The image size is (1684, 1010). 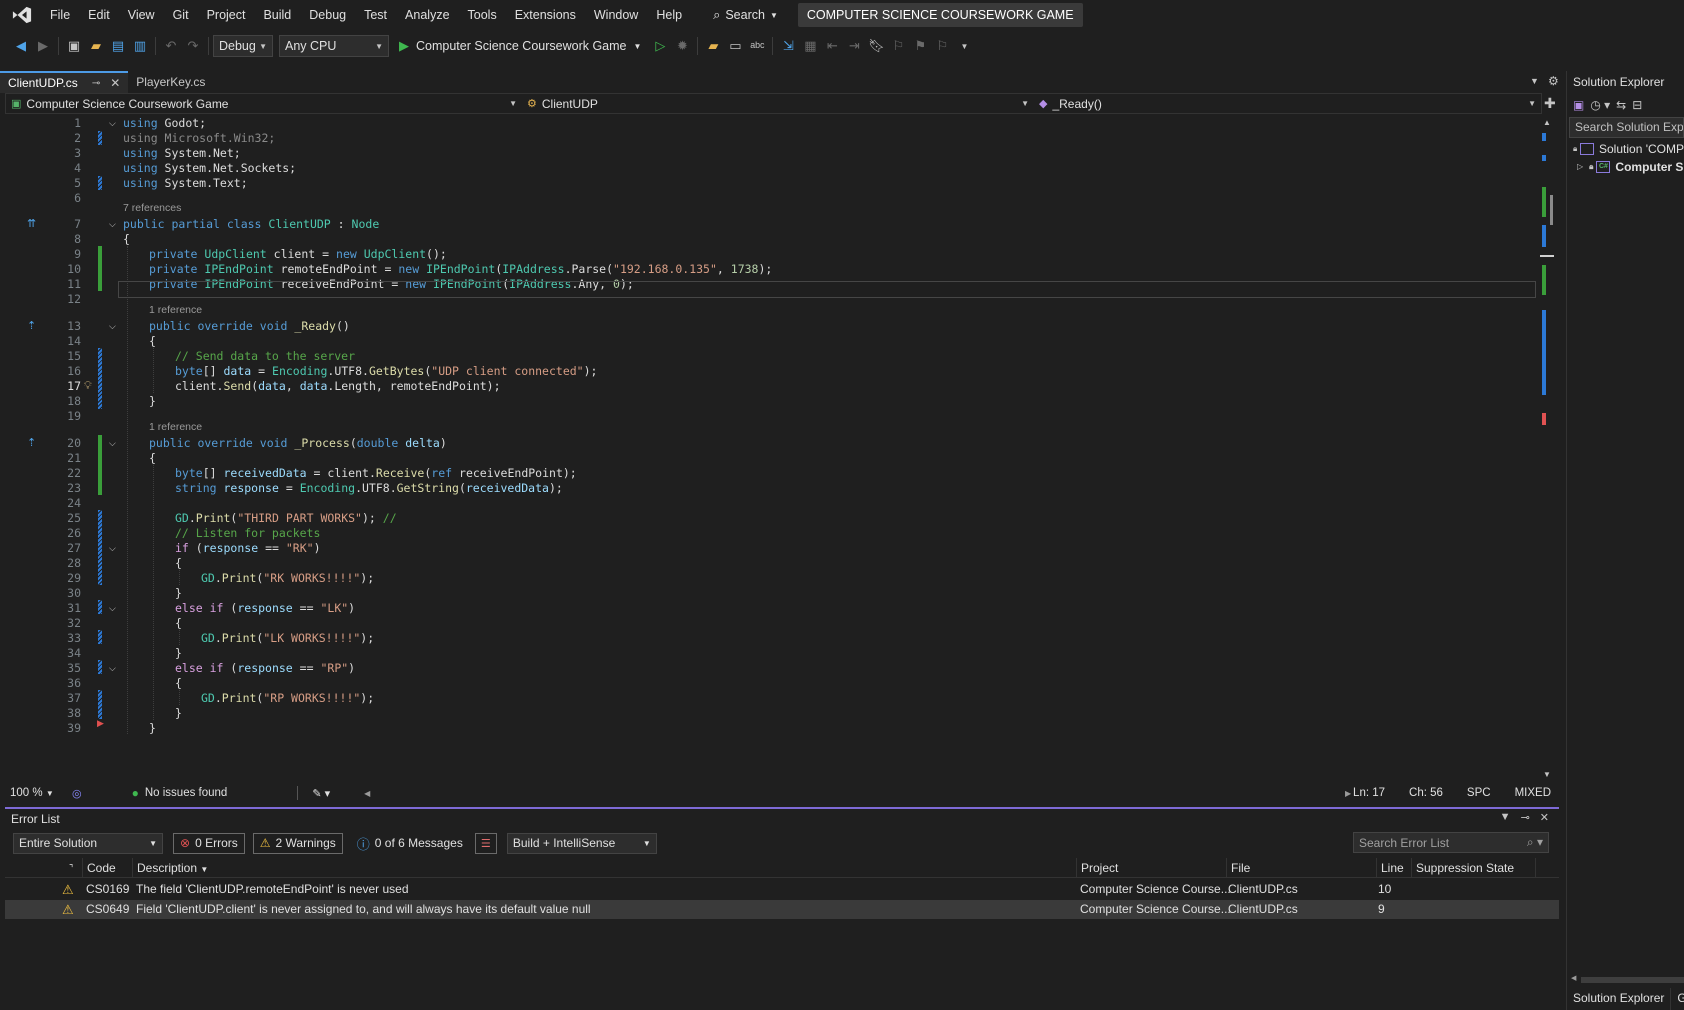 I want to click on column-sort-icon: ⌝, so click(x=69, y=868).